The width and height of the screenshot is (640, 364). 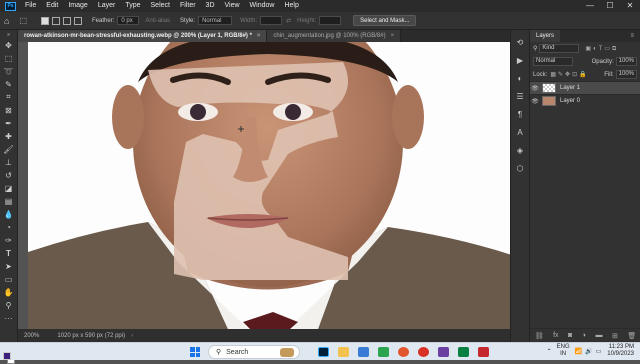 I want to click on healing-brush-icon: ✚, so click(x=9, y=136).